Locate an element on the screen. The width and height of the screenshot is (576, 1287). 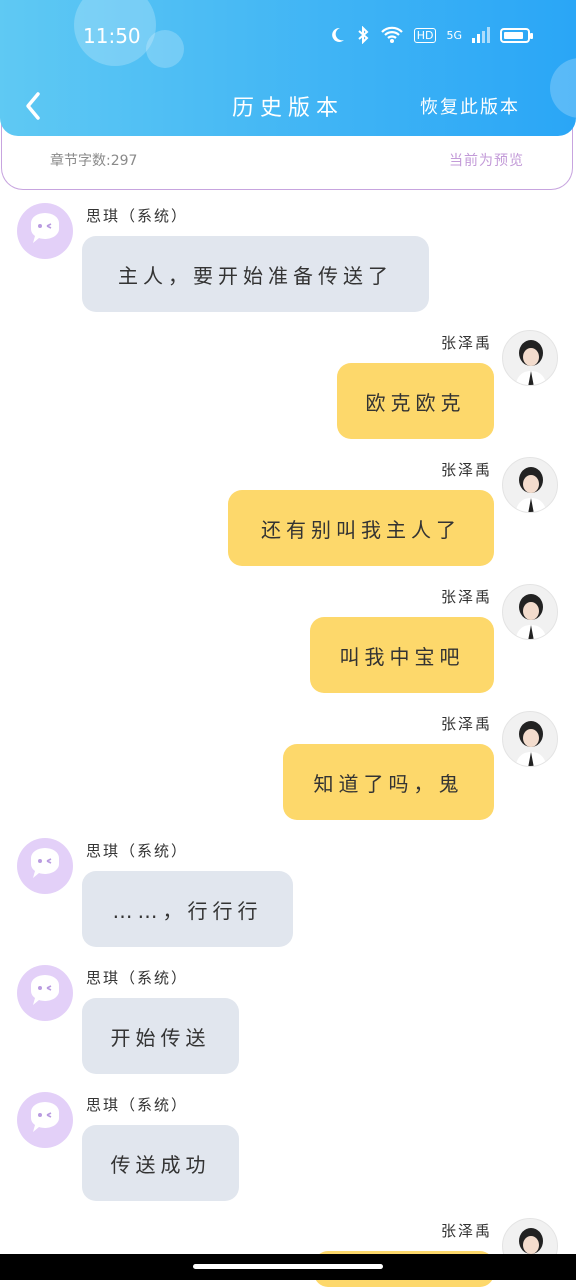
status-icons: HD 5G is located at coordinates (430, 35).